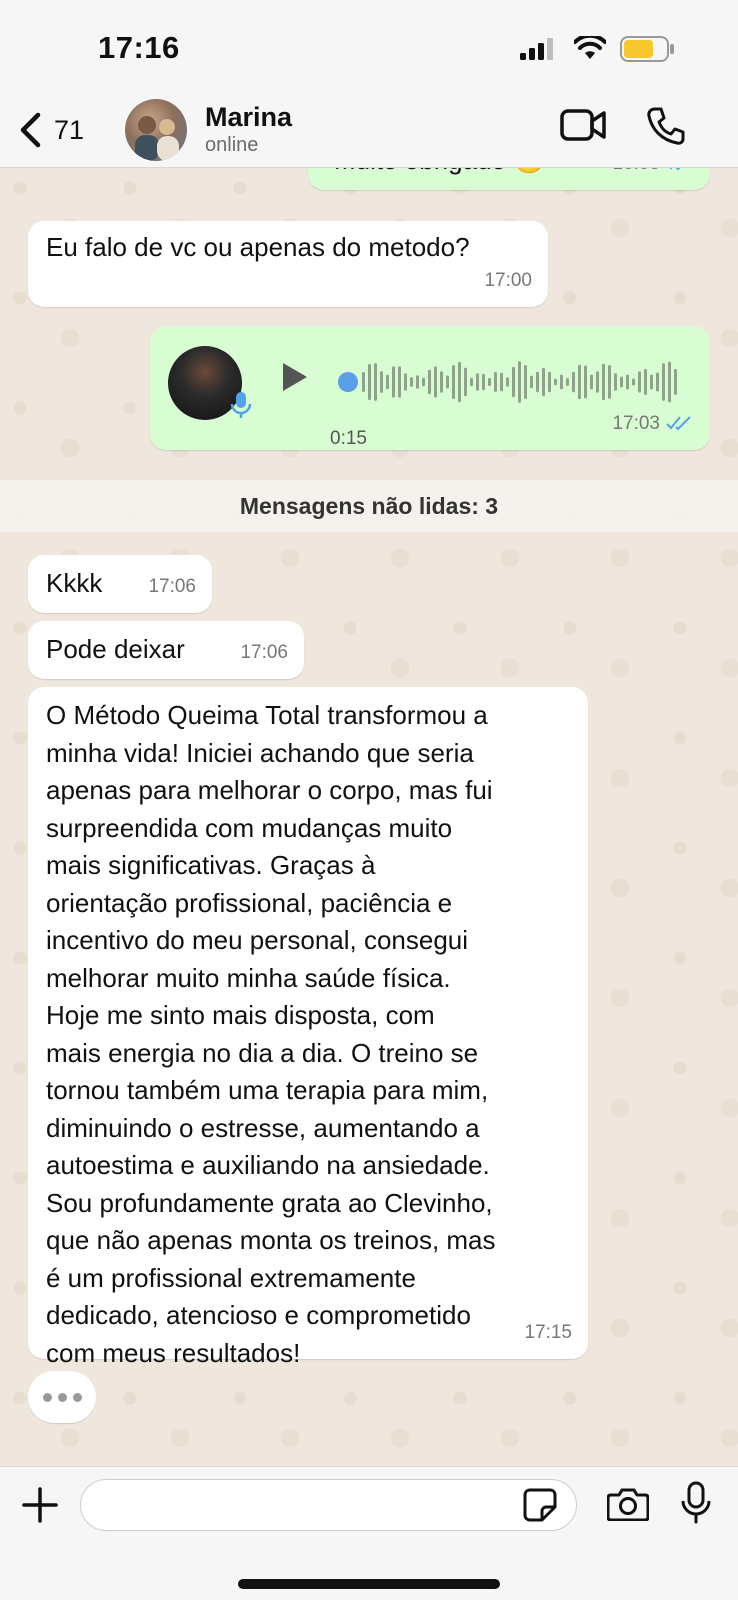 This screenshot has height=1600, width=738. What do you see at coordinates (540, 1505) in the screenshot?
I see `sticker-icon` at bounding box center [540, 1505].